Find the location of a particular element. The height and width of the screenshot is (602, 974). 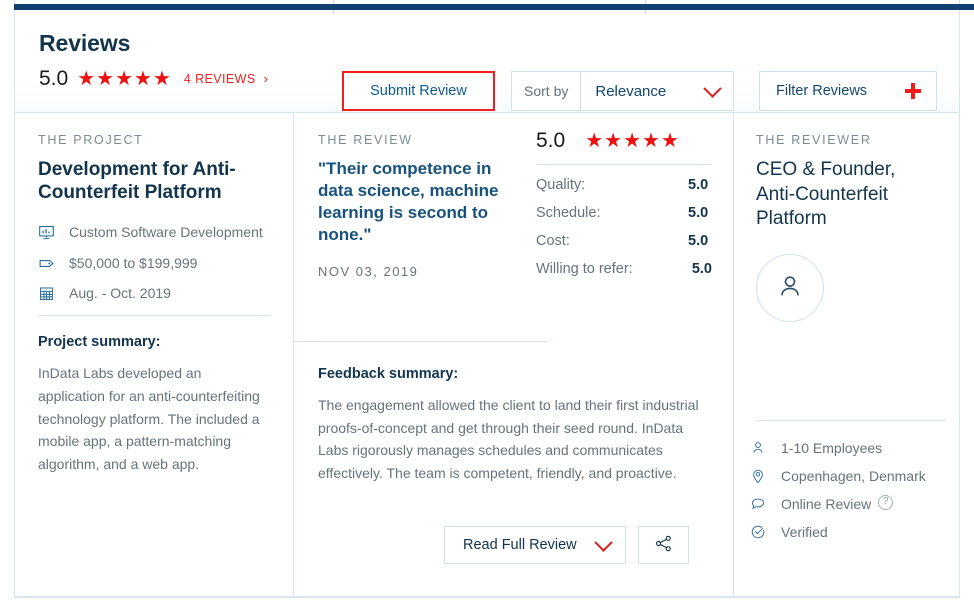

project-divider is located at coordinates (154, 316).